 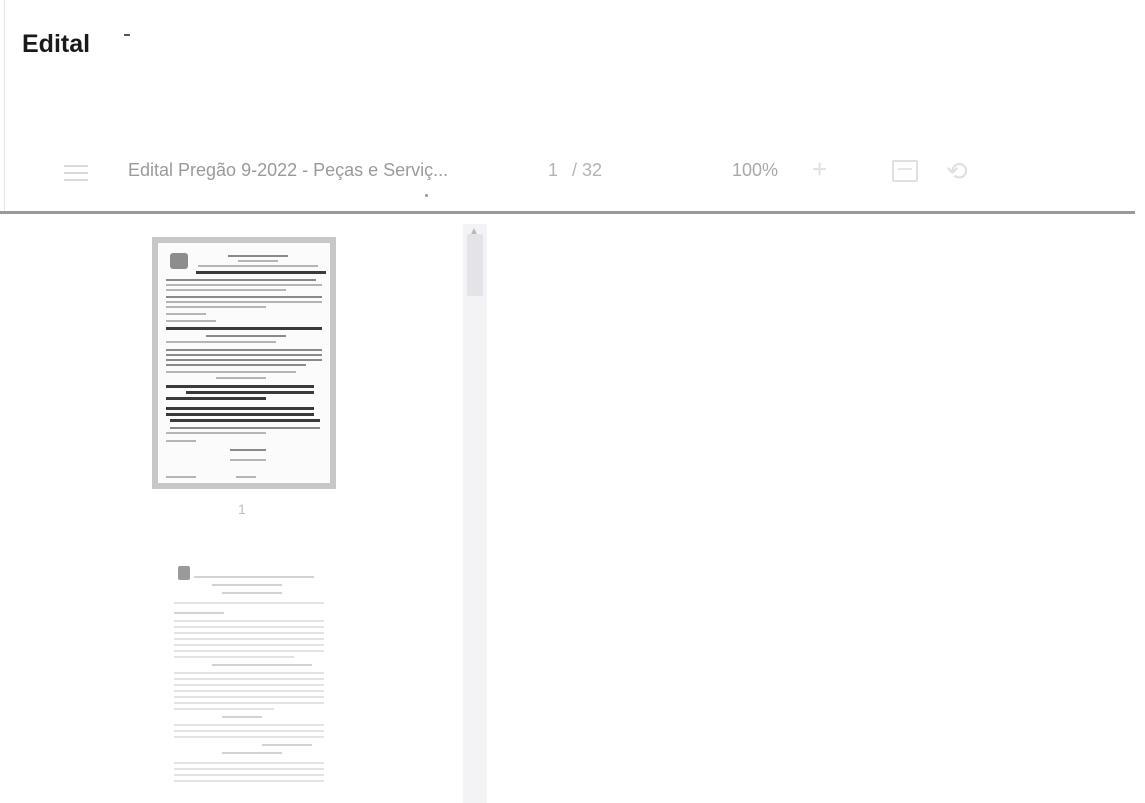 I want to click on thumbnail-sheet, so click(x=244, y=363).